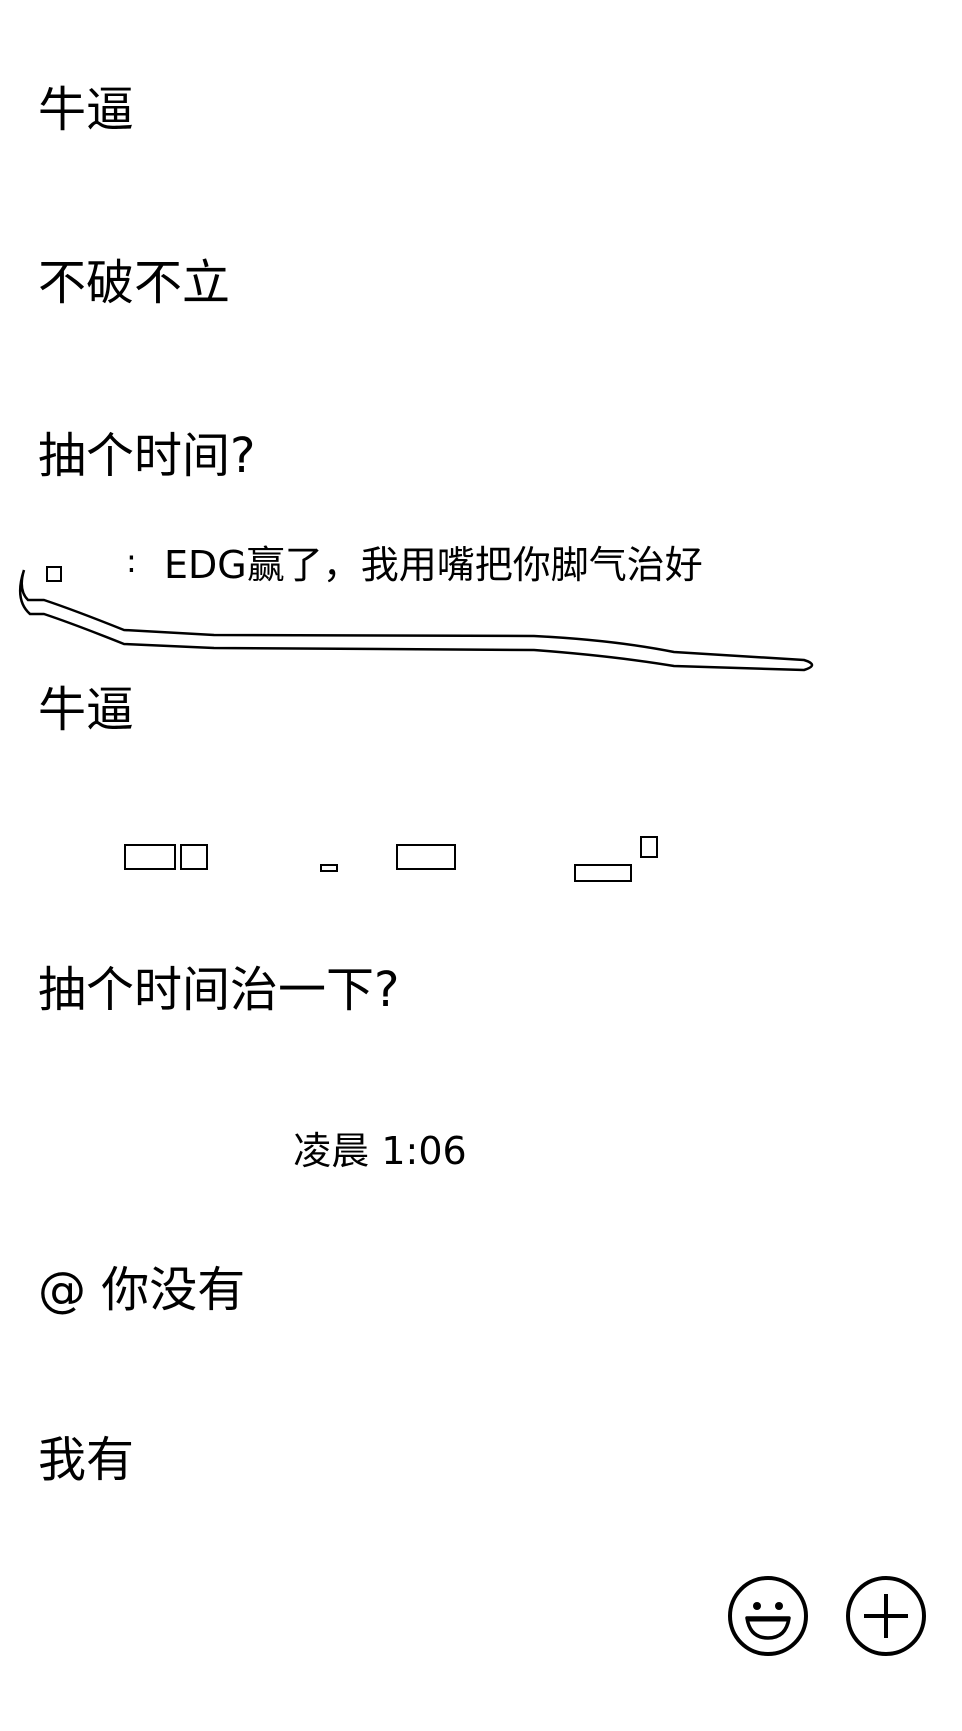 Image resolution: width=962 pixels, height=1731 pixels. Describe the element at coordinates (219, 990) in the screenshot. I see `message-text: 抽个时间治一下?` at that location.